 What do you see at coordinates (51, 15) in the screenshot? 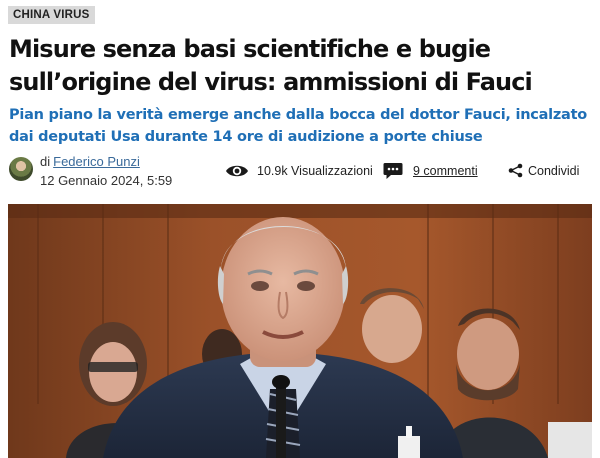
I see `category-tag: CHINA VIRUS` at bounding box center [51, 15].